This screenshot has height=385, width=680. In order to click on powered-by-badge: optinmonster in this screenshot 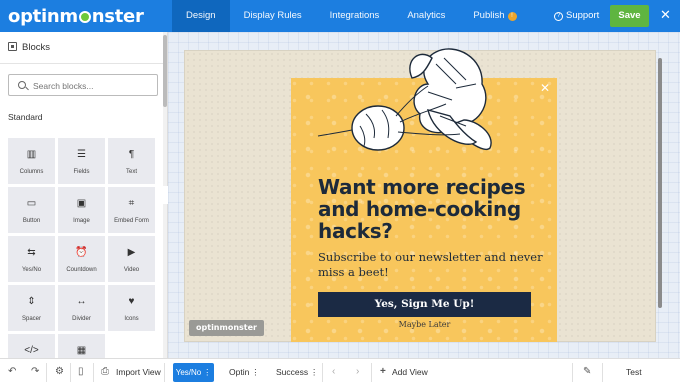, I will do `click(226, 328)`.